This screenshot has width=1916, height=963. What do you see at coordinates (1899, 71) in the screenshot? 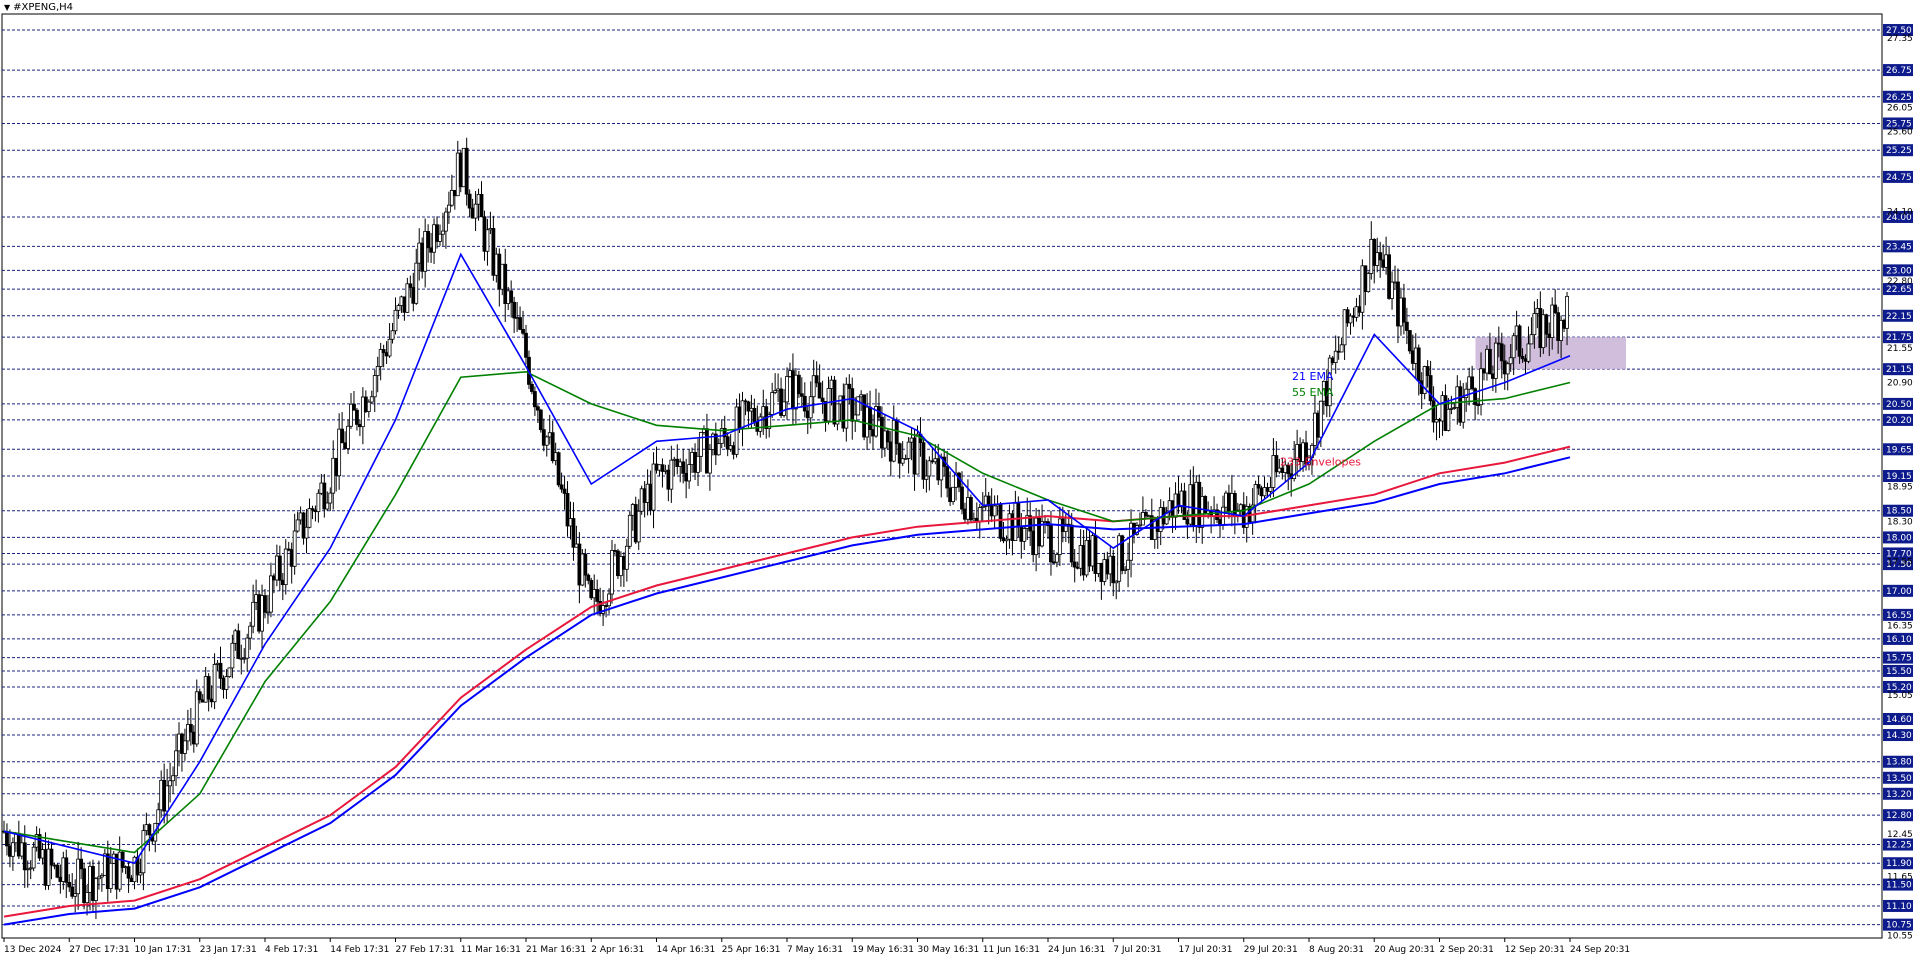
I see `price-level-label: 26.75` at bounding box center [1899, 71].